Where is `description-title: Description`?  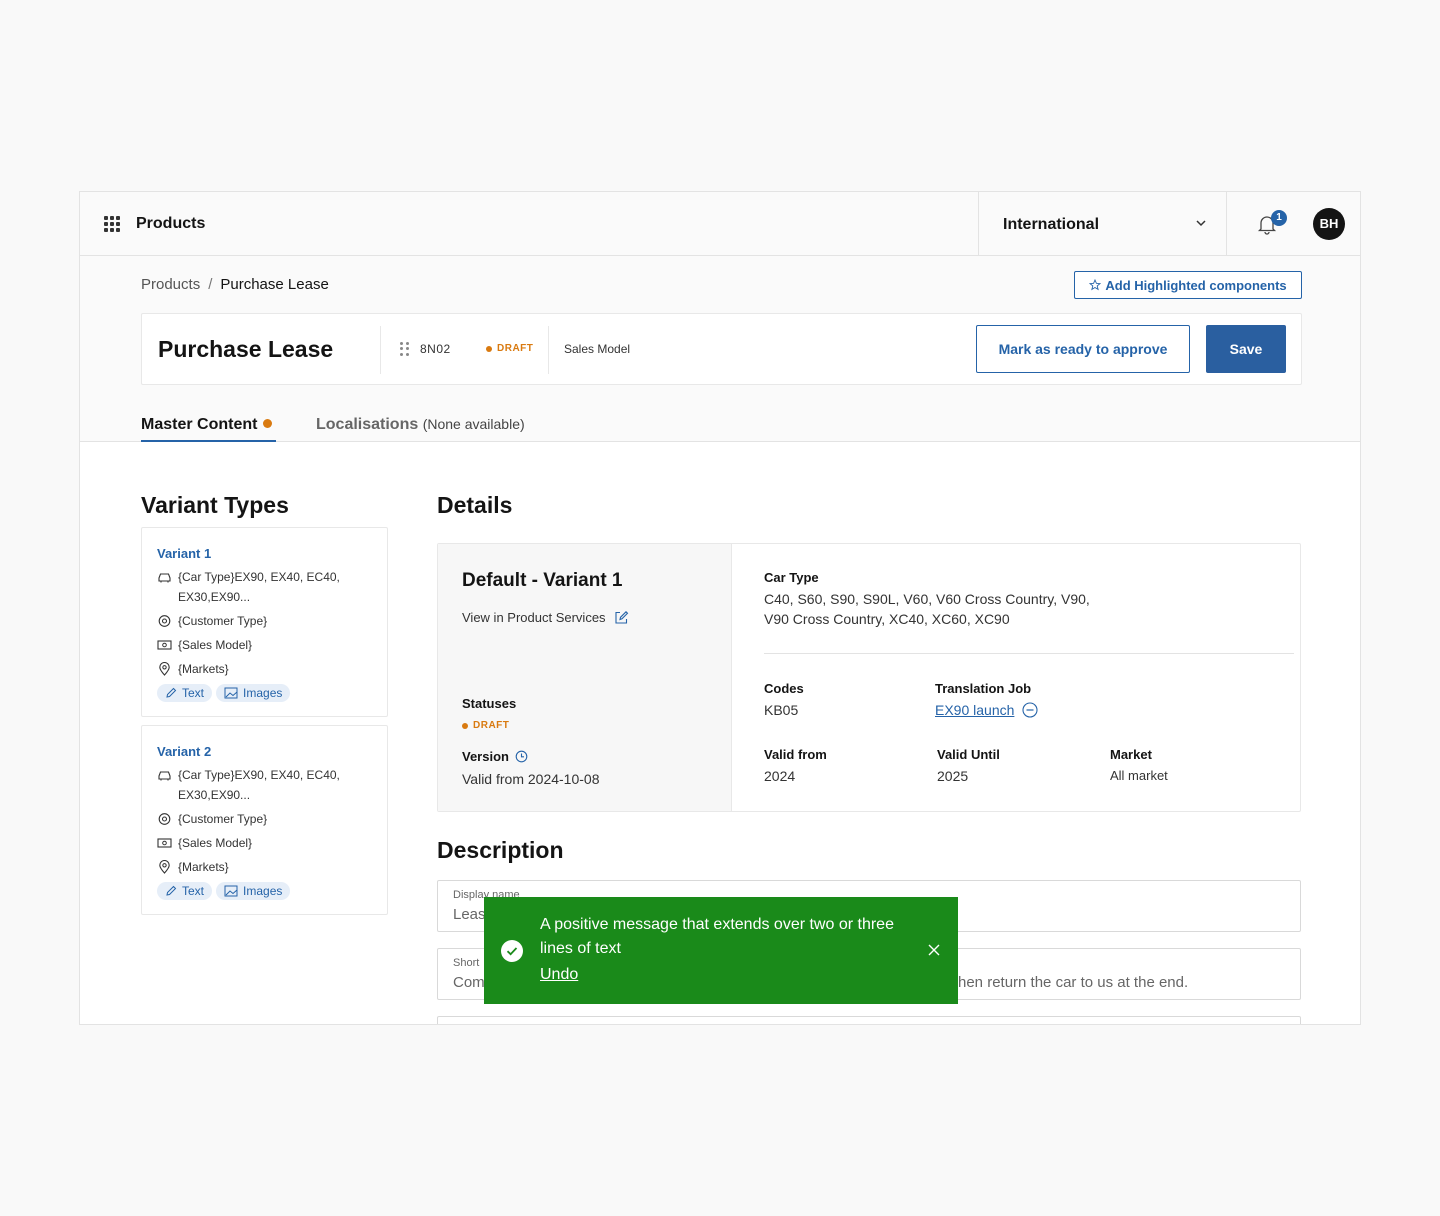 description-title: Description is located at coordinates (500, 850).